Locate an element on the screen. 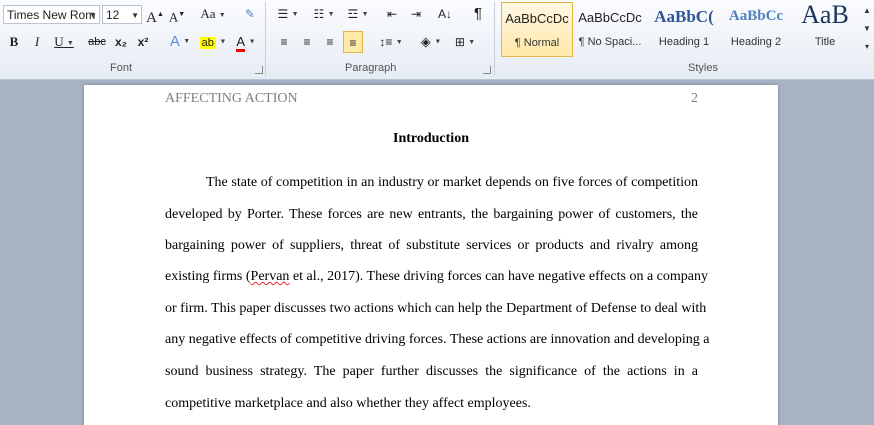  justify-button: ≡ is located at coordinates (353, 42).